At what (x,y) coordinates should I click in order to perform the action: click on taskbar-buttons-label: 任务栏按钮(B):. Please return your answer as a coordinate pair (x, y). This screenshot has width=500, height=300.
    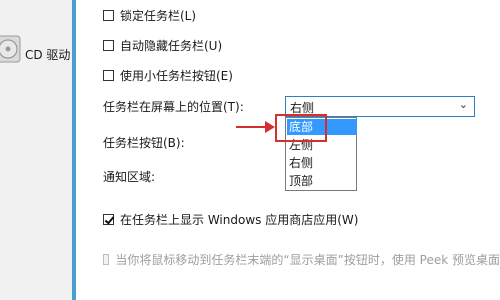
    Looking at the image, I should click on (144, 143).